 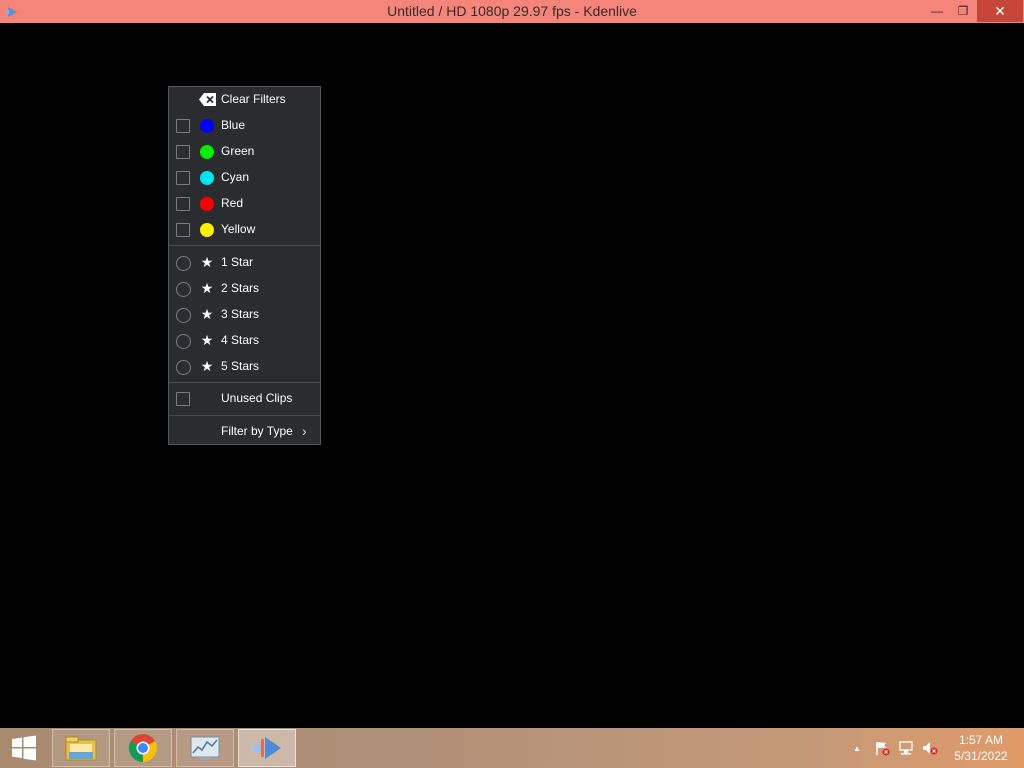 What do you see at coordinates (240, 288) in the screenshot?
I see `rating-label: 2 Stars` at bounding box center [240, 288].